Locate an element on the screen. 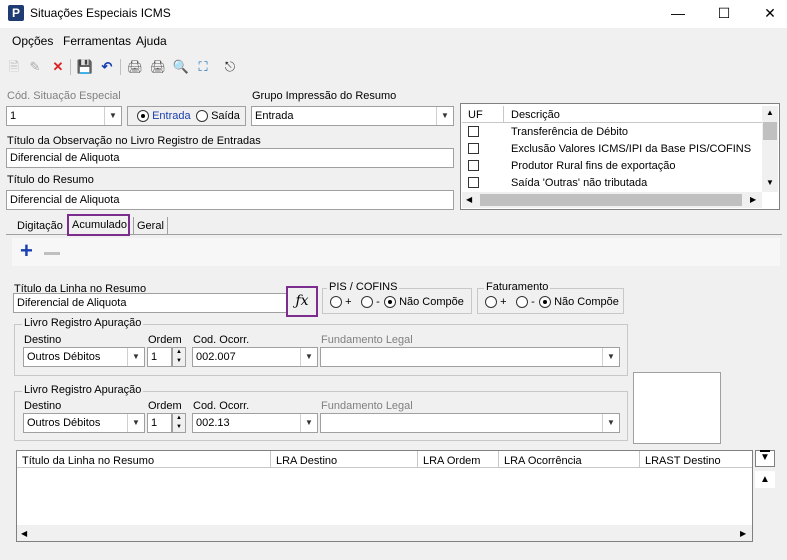 The image size is (787, 560). menu-opcoes: Opções is located at coordinates (32, 41).